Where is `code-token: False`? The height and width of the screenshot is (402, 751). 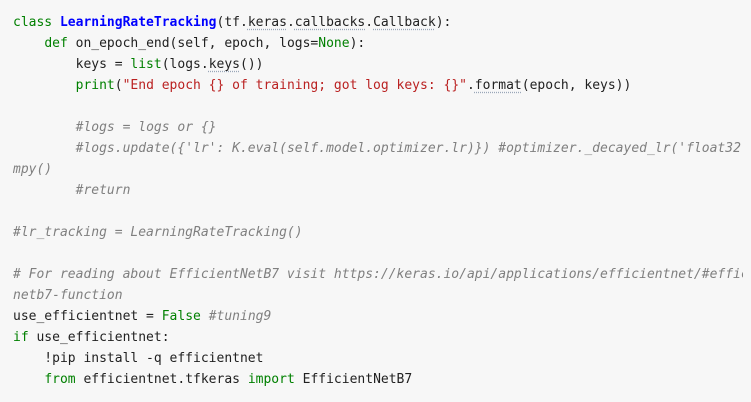 code-token: False is located at coordinates (181, 316).